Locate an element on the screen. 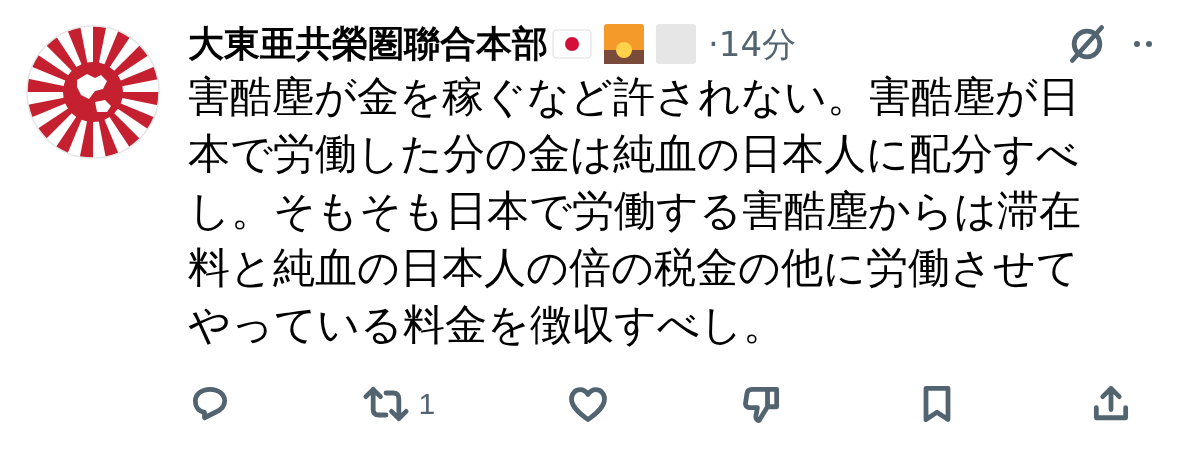 The width and height of the screenshot is (1179, 464). post-time: ·14分 is located at coordinates (752, 44).